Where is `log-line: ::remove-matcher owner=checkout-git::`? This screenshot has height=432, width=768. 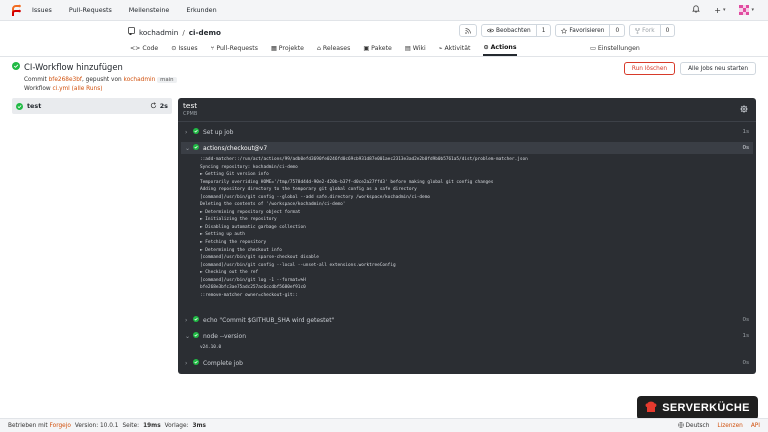 log-line: ::remove-matcher owner=checkout-git:: is located at coordinates (249, 295).